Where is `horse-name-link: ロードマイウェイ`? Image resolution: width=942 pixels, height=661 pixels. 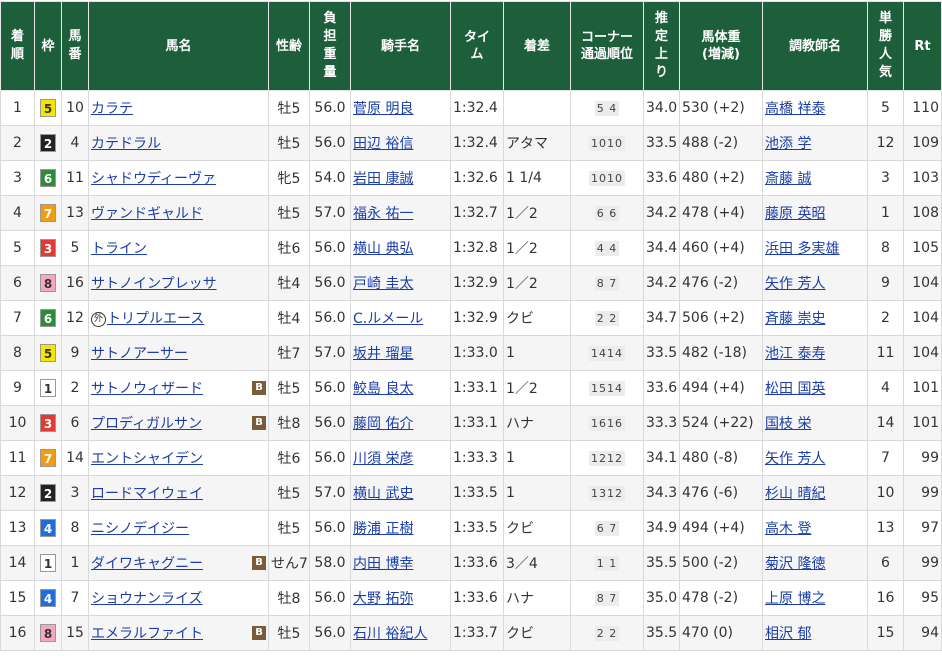 horse-name-link: ロードマイウェイ is located at coordinates (147, 494).